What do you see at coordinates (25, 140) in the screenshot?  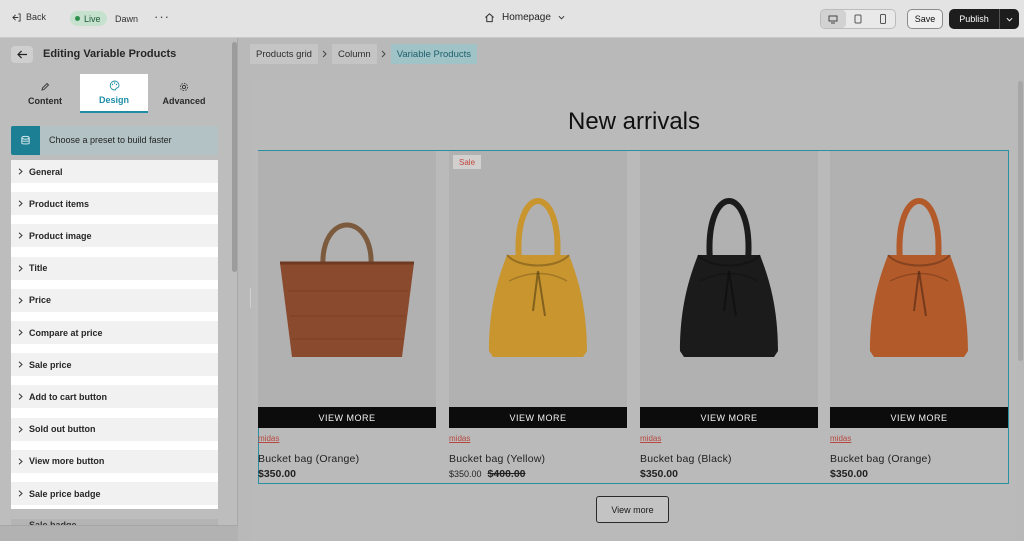 I see `layers-icon` at bounding box center [25, 140].